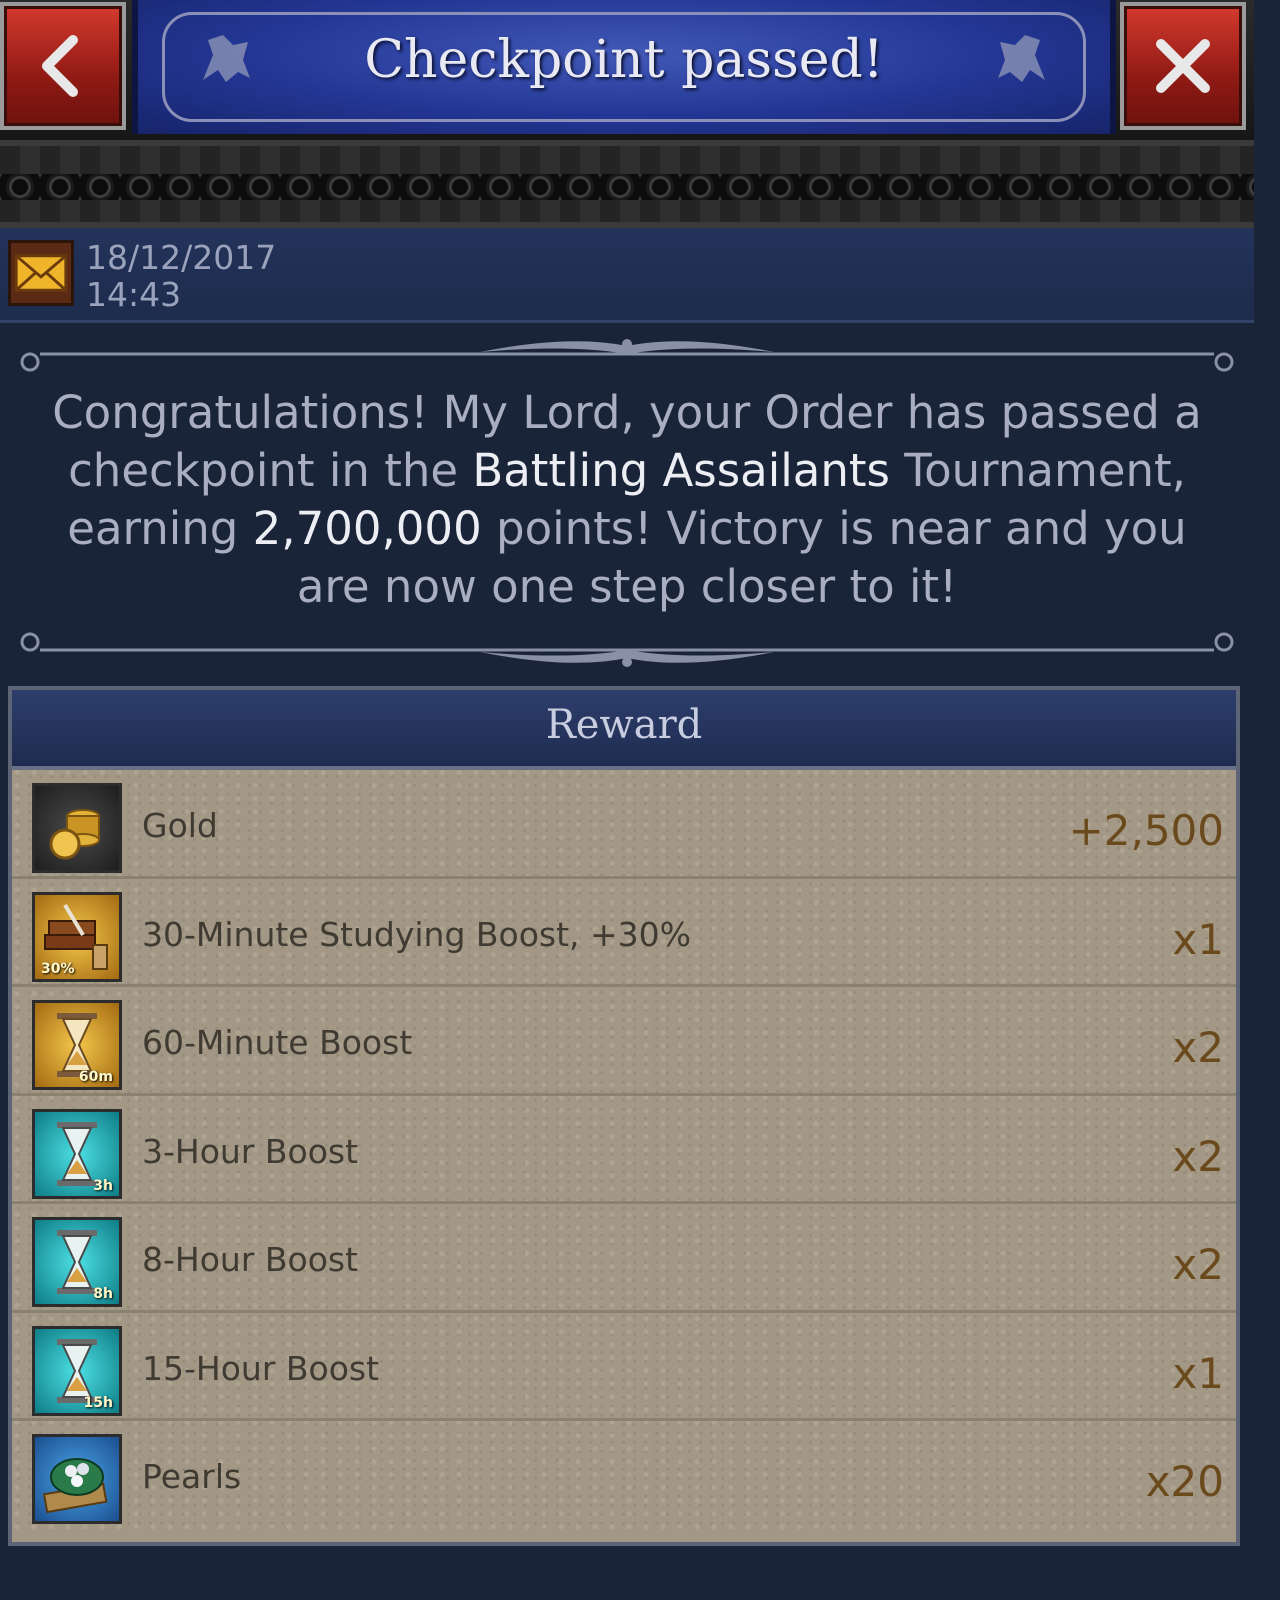 Image resolution: width=1280 pixels, height=1600 pixels. I want to click on reward-row-60m-boost: 60m 60-Minute Boost x2, so click(624, 1041).